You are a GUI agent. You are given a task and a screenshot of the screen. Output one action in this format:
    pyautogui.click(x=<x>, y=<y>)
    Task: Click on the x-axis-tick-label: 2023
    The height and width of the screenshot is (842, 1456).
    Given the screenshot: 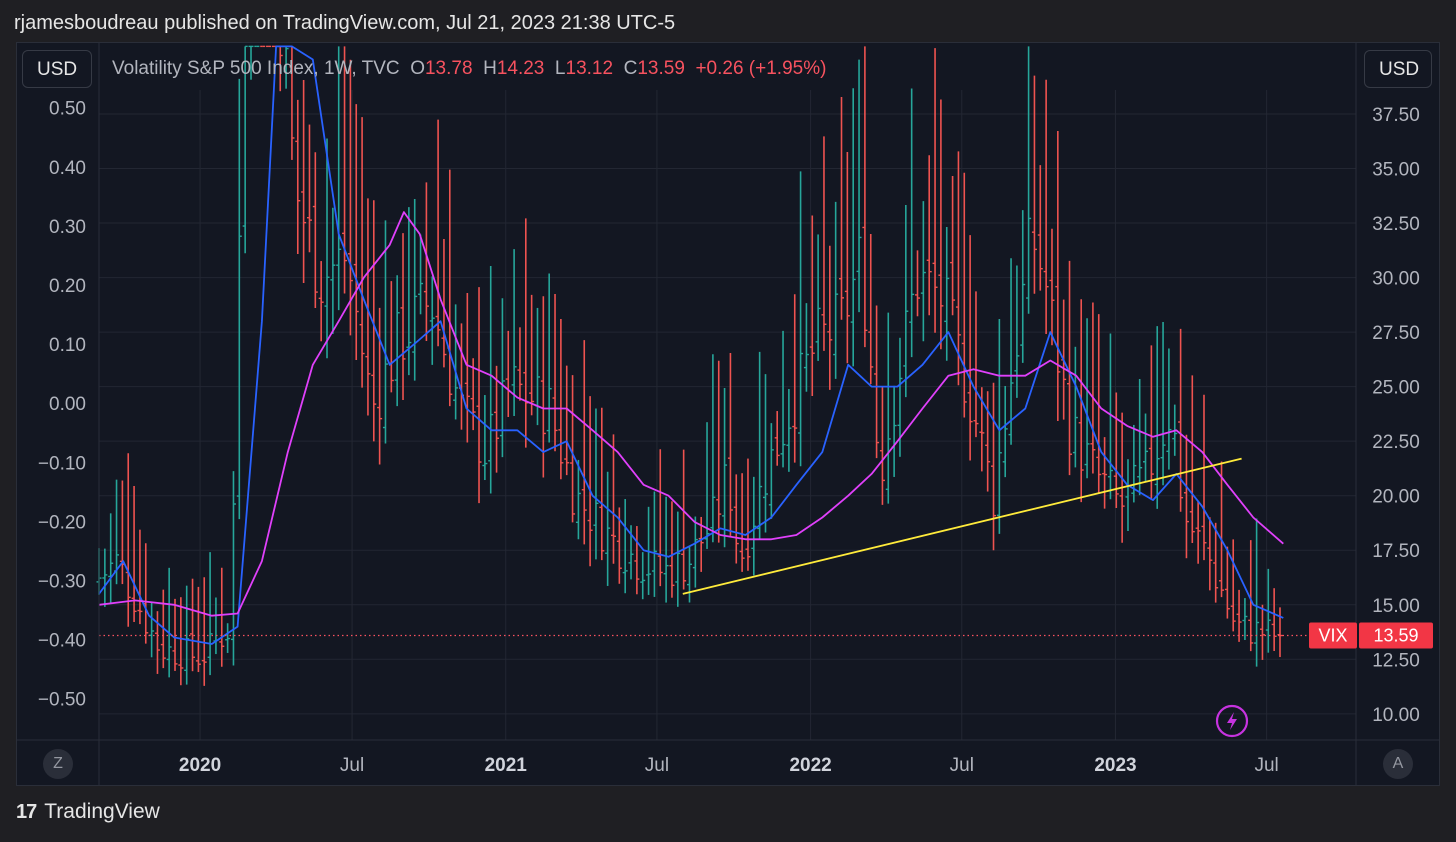 What is the action you would take?
    pyautogui.click(x=1115, y=765)
    